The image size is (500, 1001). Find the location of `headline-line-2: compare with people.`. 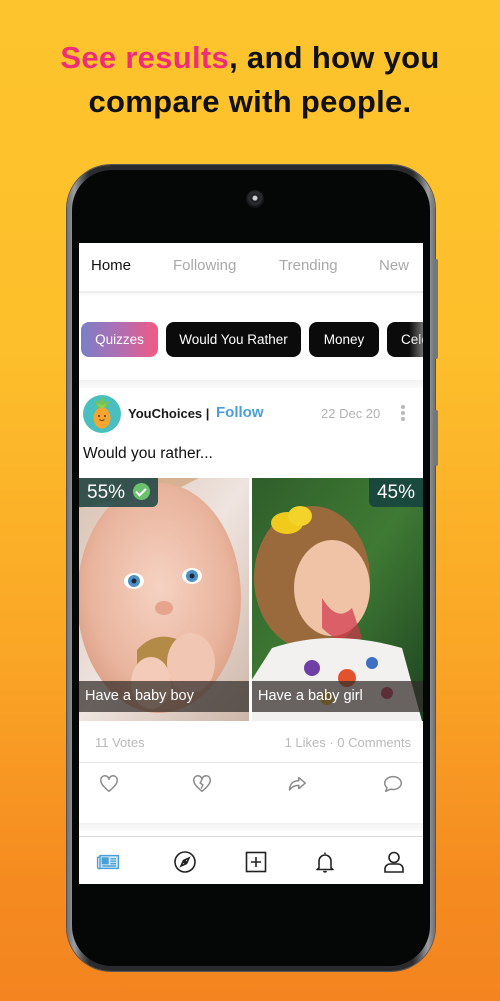

headline-line-2: compare with people. is located at coordinates (250, 101).